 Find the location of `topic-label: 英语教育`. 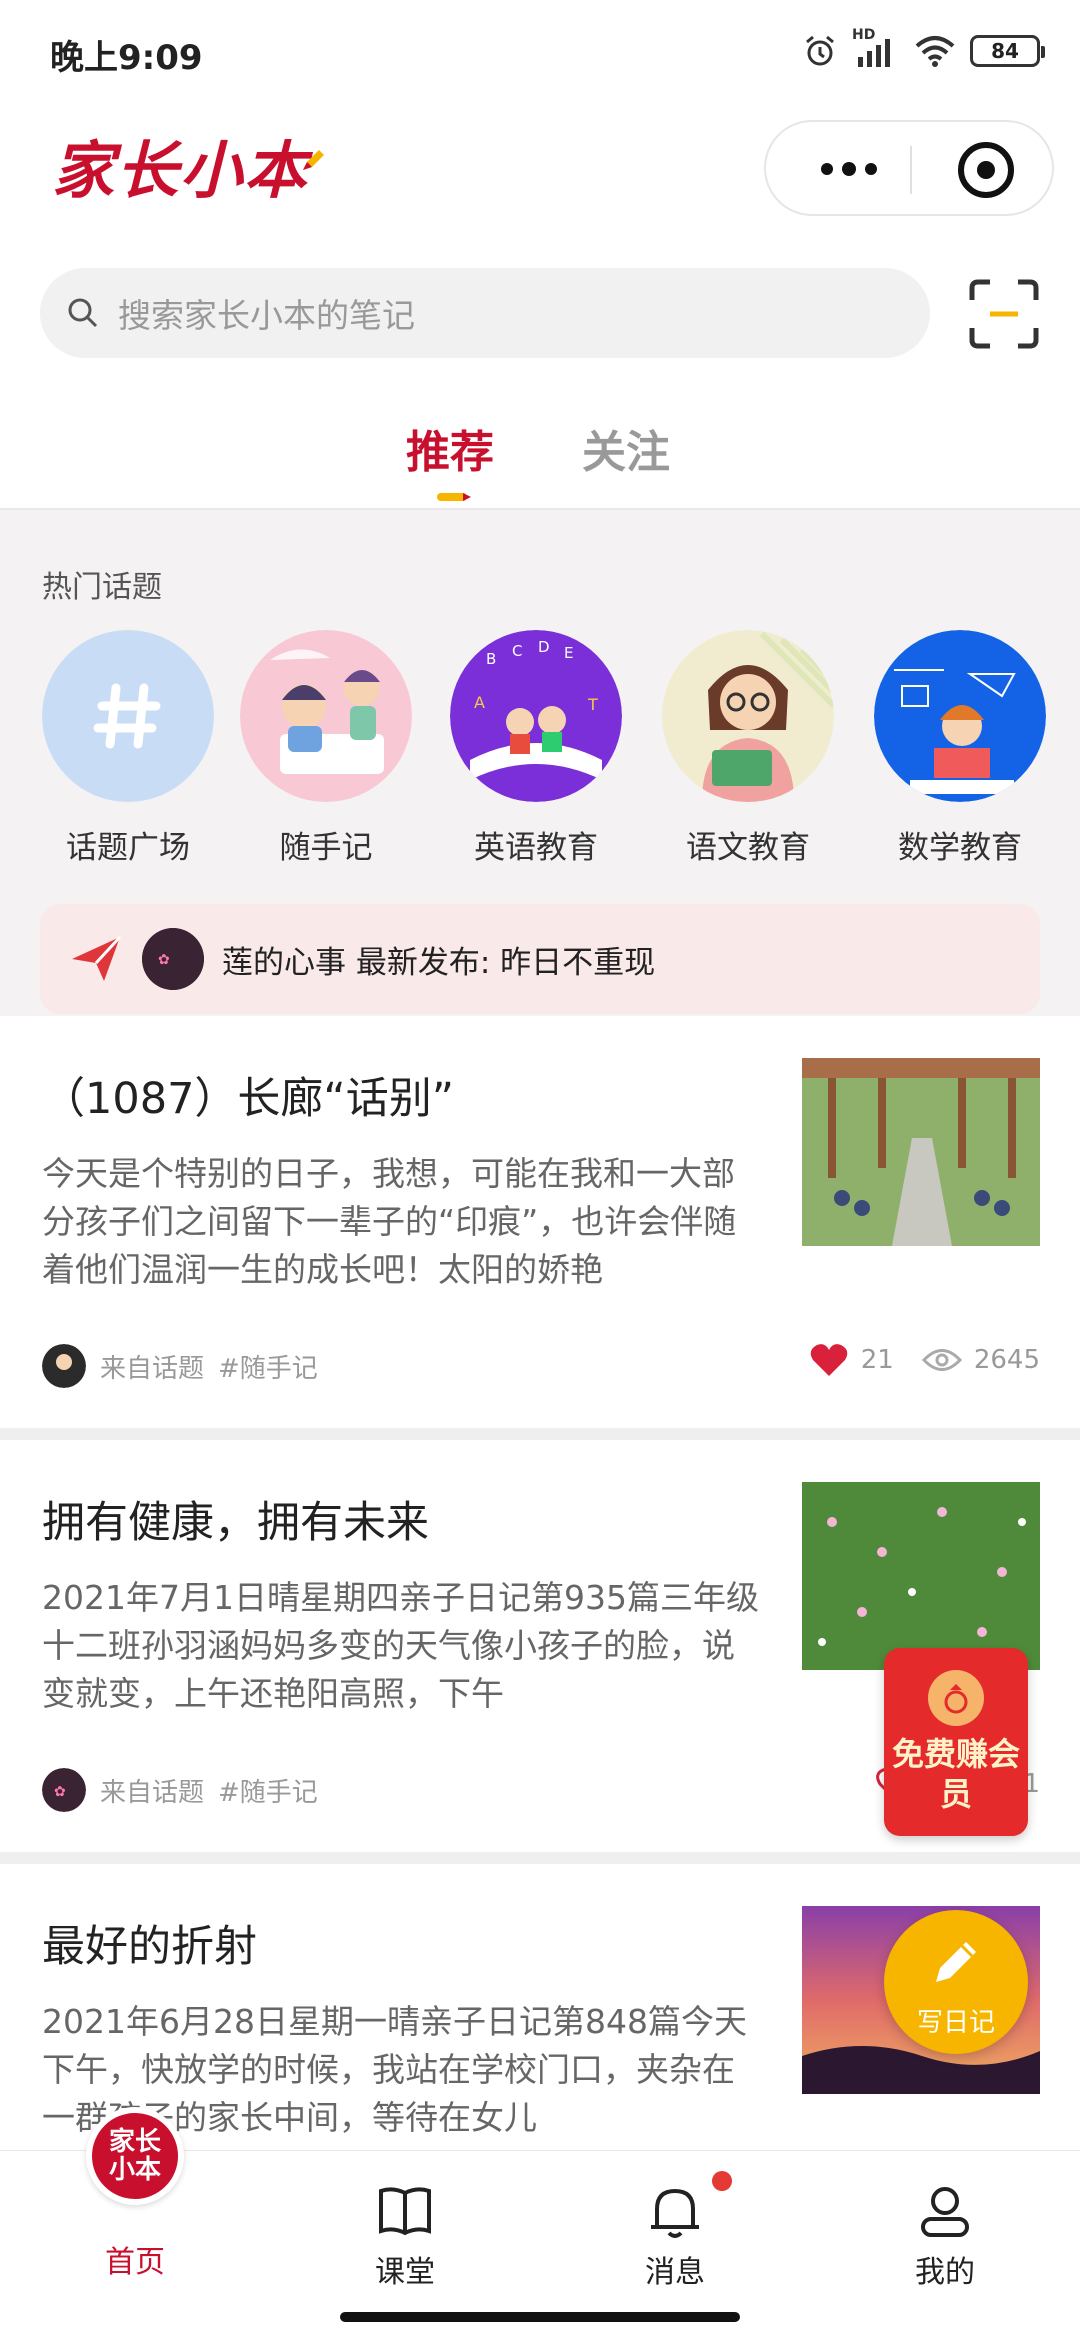

topic-label: 英语教育 is located at coordinates (536, 848).